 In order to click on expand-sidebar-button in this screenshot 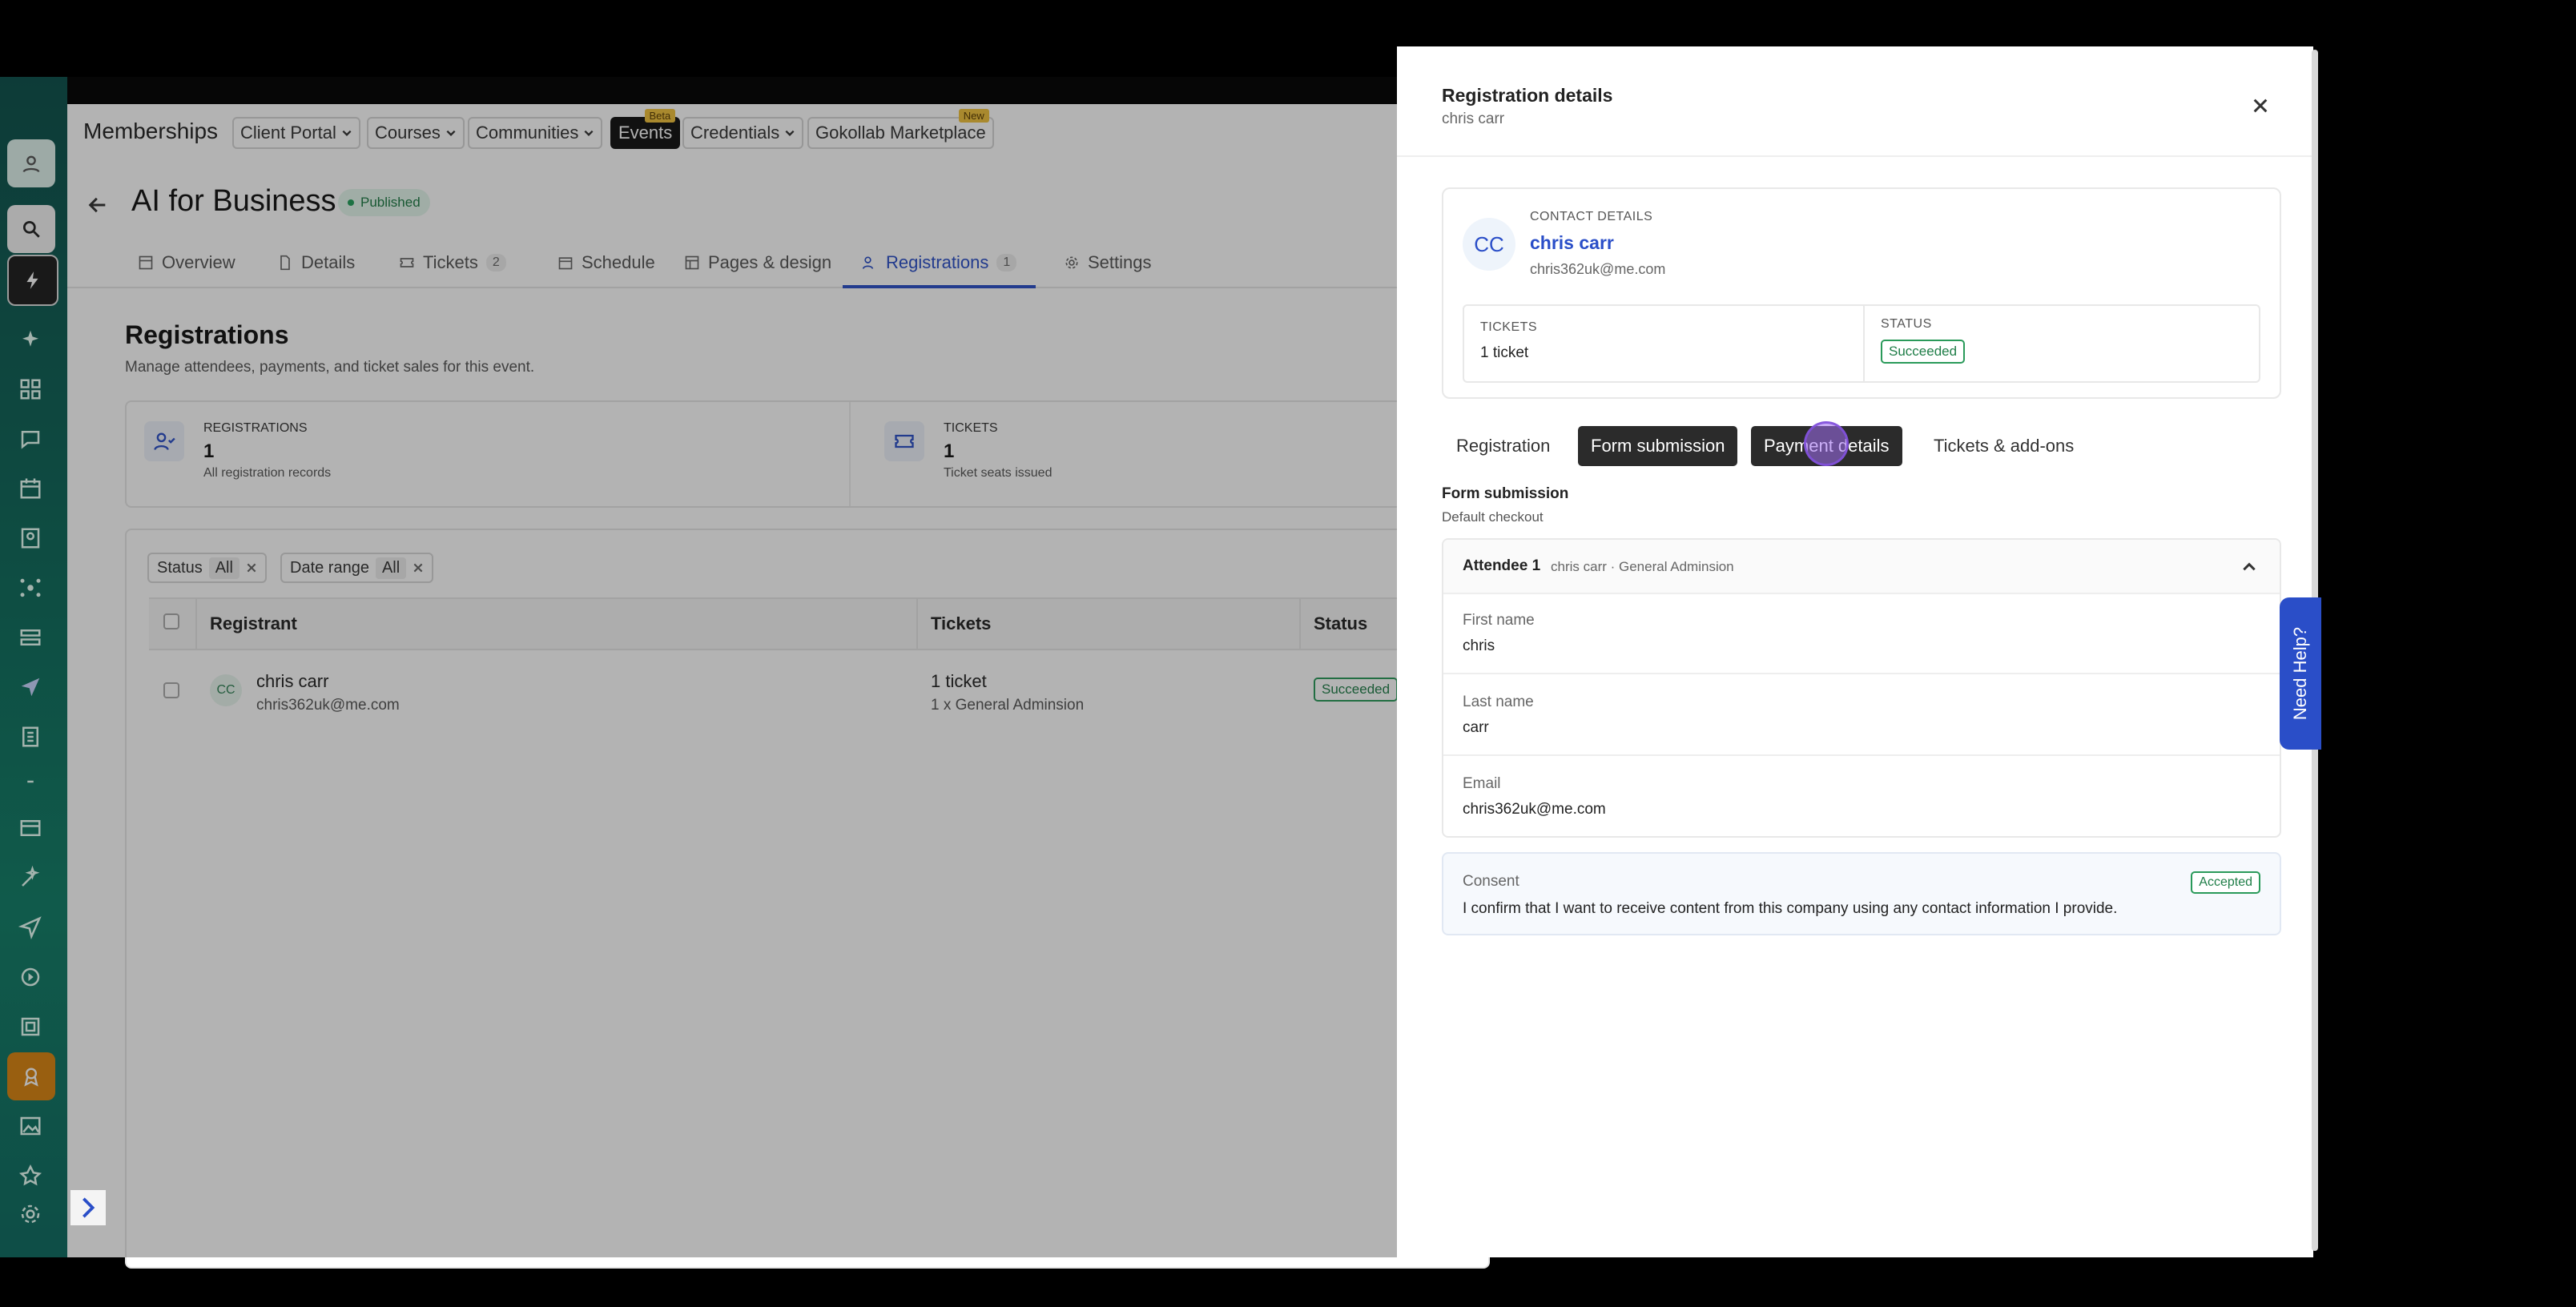, I will do `click(88, 1207)`.